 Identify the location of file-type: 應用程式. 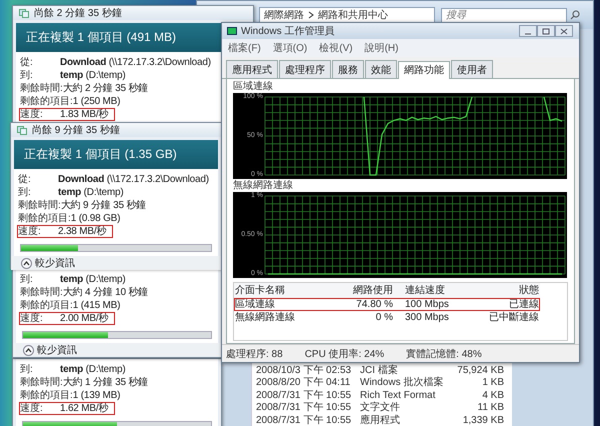
(380, 420).